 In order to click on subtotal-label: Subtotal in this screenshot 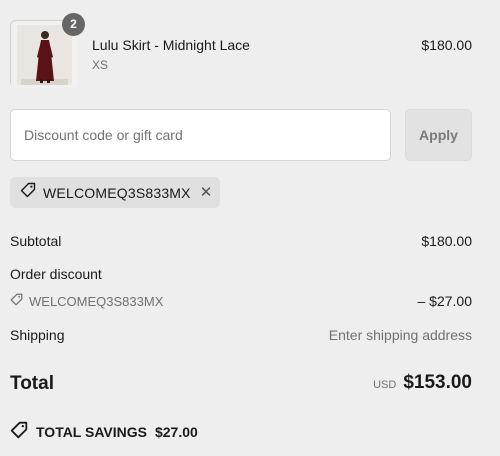, I will do `click(36, 241)`.